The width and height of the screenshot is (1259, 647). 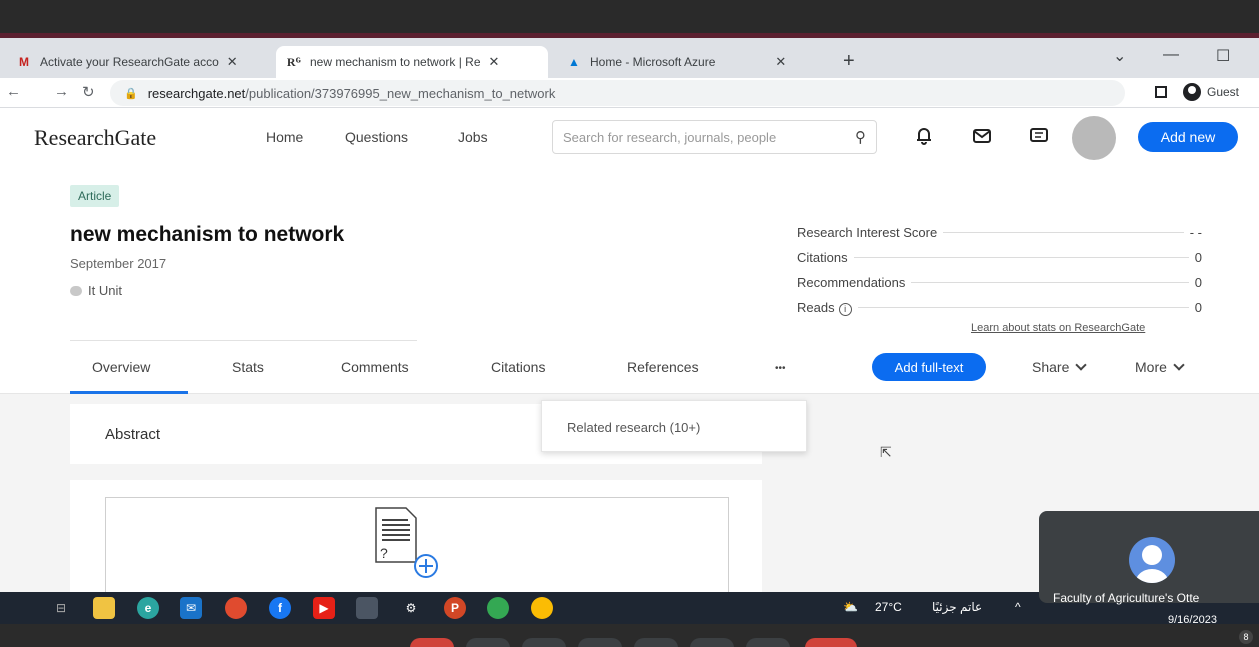 What do you see at coordinates (411, 608) in the screenshot?
I see `settings-gear-icon: ⚙` at bounding box center [411, 608].